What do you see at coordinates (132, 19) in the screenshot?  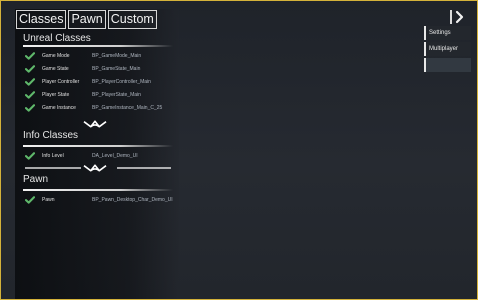 I see `tab-custom: Custom` at bounding box center [132, 19].